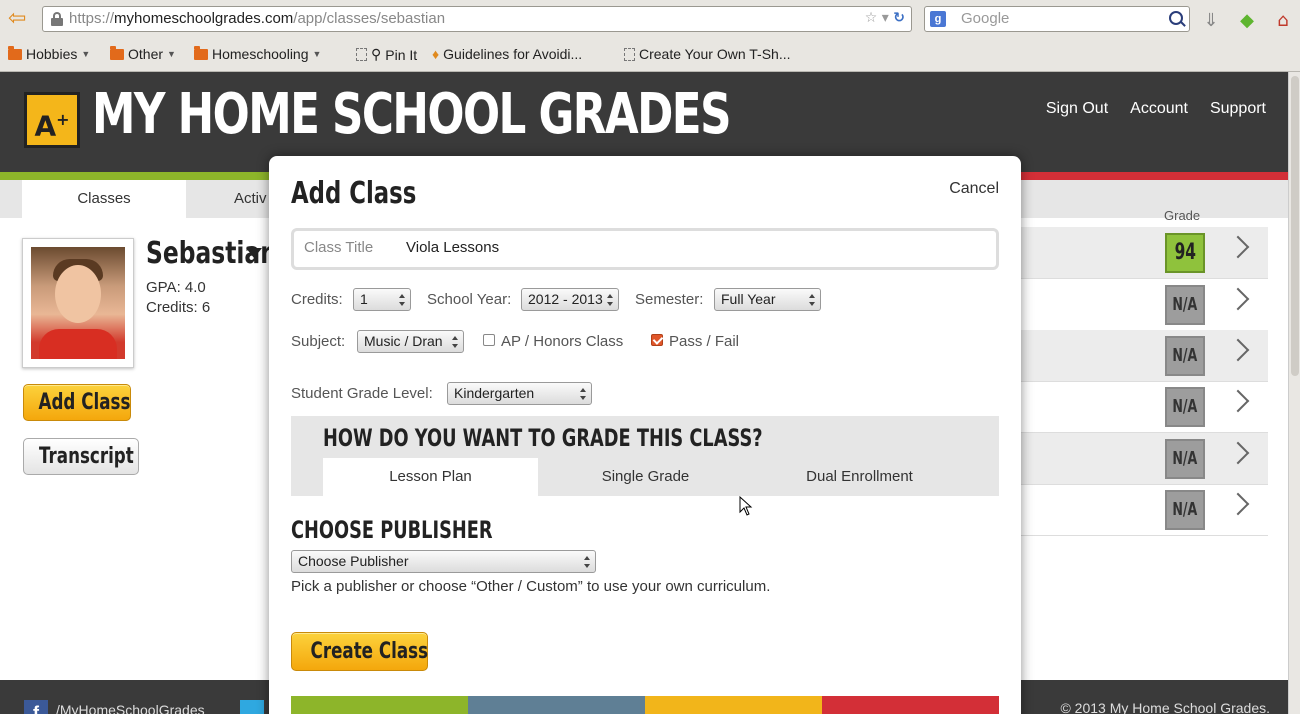 Image resolution: width=1300 pixels, height=714 pixels. I want to click on student-photo, so click(78, 303).